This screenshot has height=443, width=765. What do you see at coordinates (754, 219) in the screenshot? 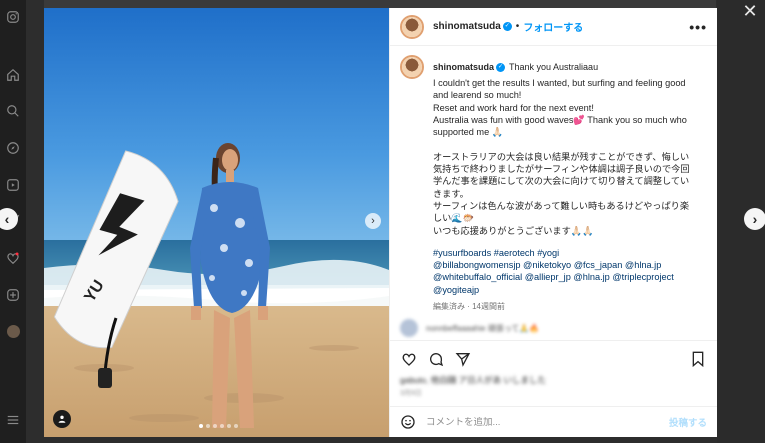
I see `next-post-button: ›` at bounding box center [754, 219].